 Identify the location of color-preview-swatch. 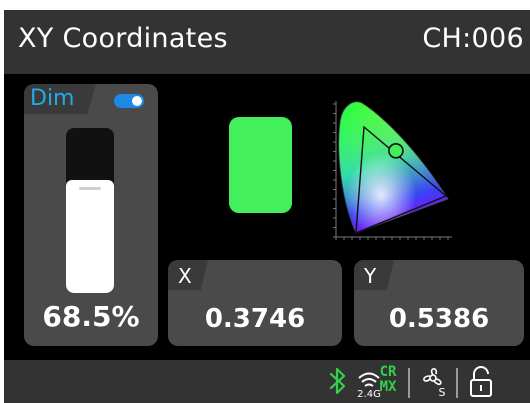
(260, 165).